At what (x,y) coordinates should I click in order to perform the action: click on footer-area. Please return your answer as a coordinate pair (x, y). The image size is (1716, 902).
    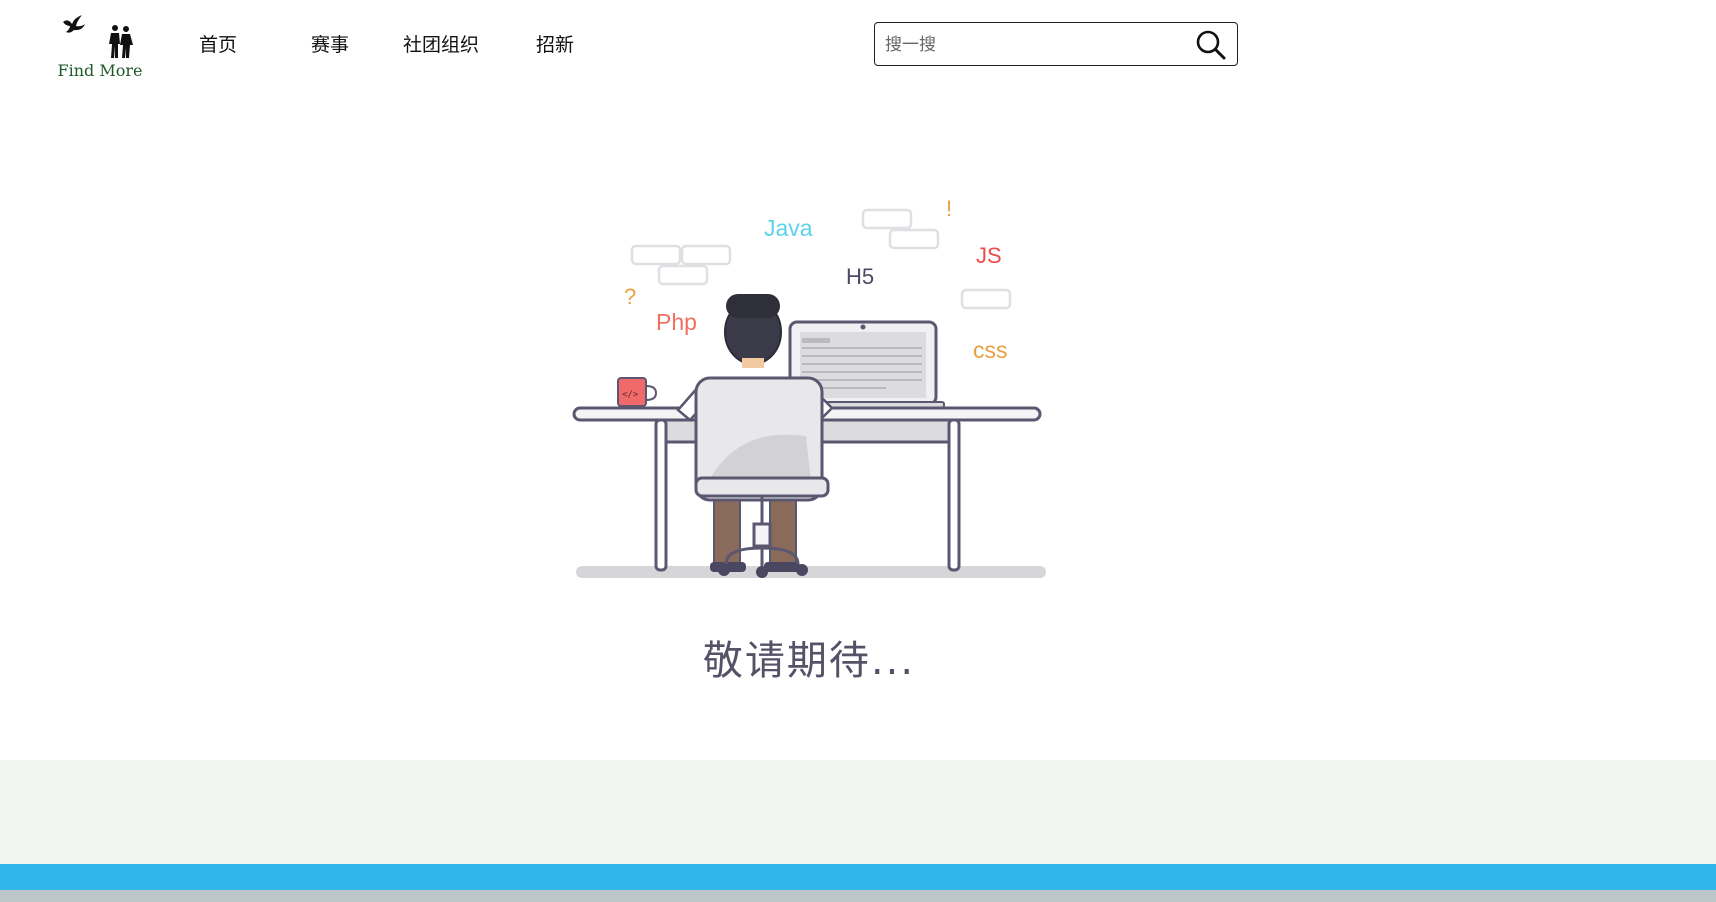
    Looking at the image, I should click on (858, 812).